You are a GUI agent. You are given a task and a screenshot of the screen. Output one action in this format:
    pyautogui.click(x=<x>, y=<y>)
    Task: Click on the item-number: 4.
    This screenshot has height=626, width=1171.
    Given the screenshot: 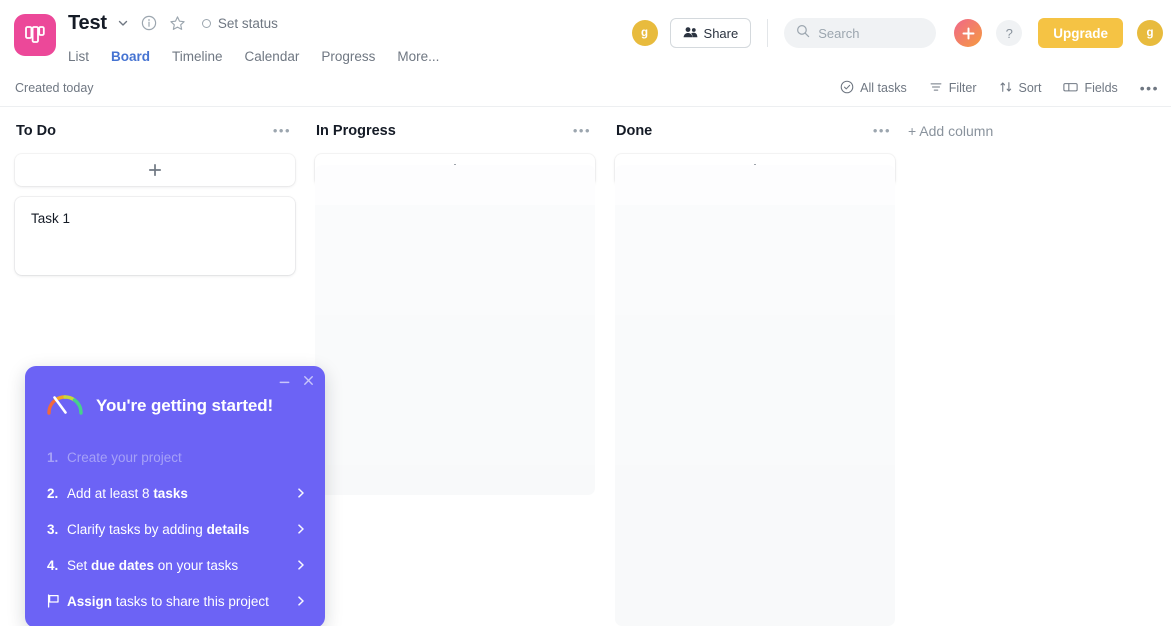 What is the action you would take?
    pyautogui.click(x=53, y=565)
    